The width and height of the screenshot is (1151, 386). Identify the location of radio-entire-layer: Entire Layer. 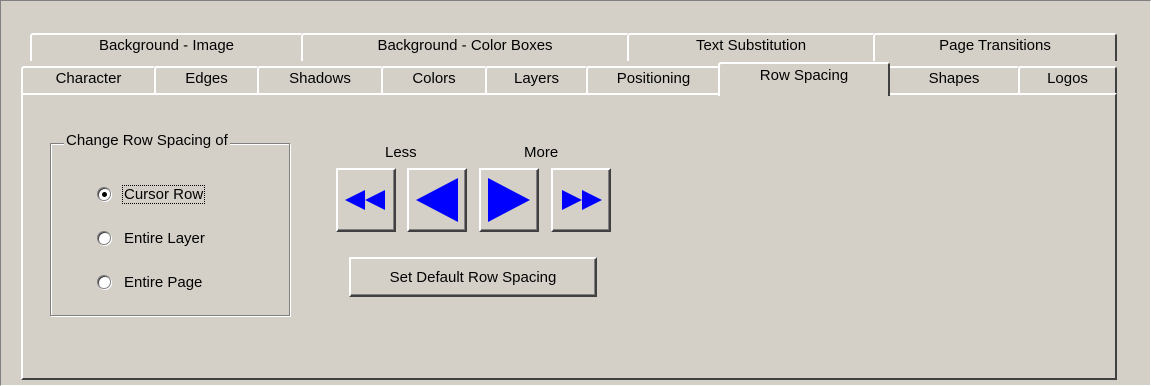
(151, 238).